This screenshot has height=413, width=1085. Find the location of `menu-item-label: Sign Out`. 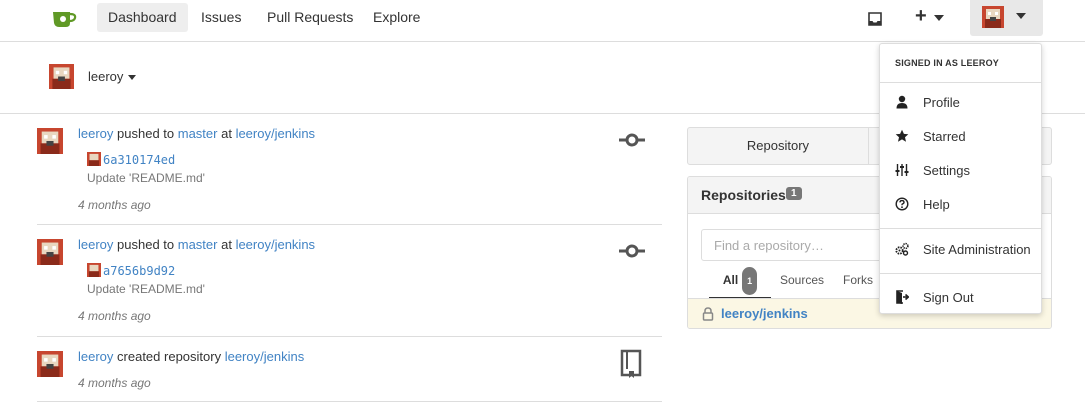

menu-item-label: Sign Out is located at coordinates (948, 297).